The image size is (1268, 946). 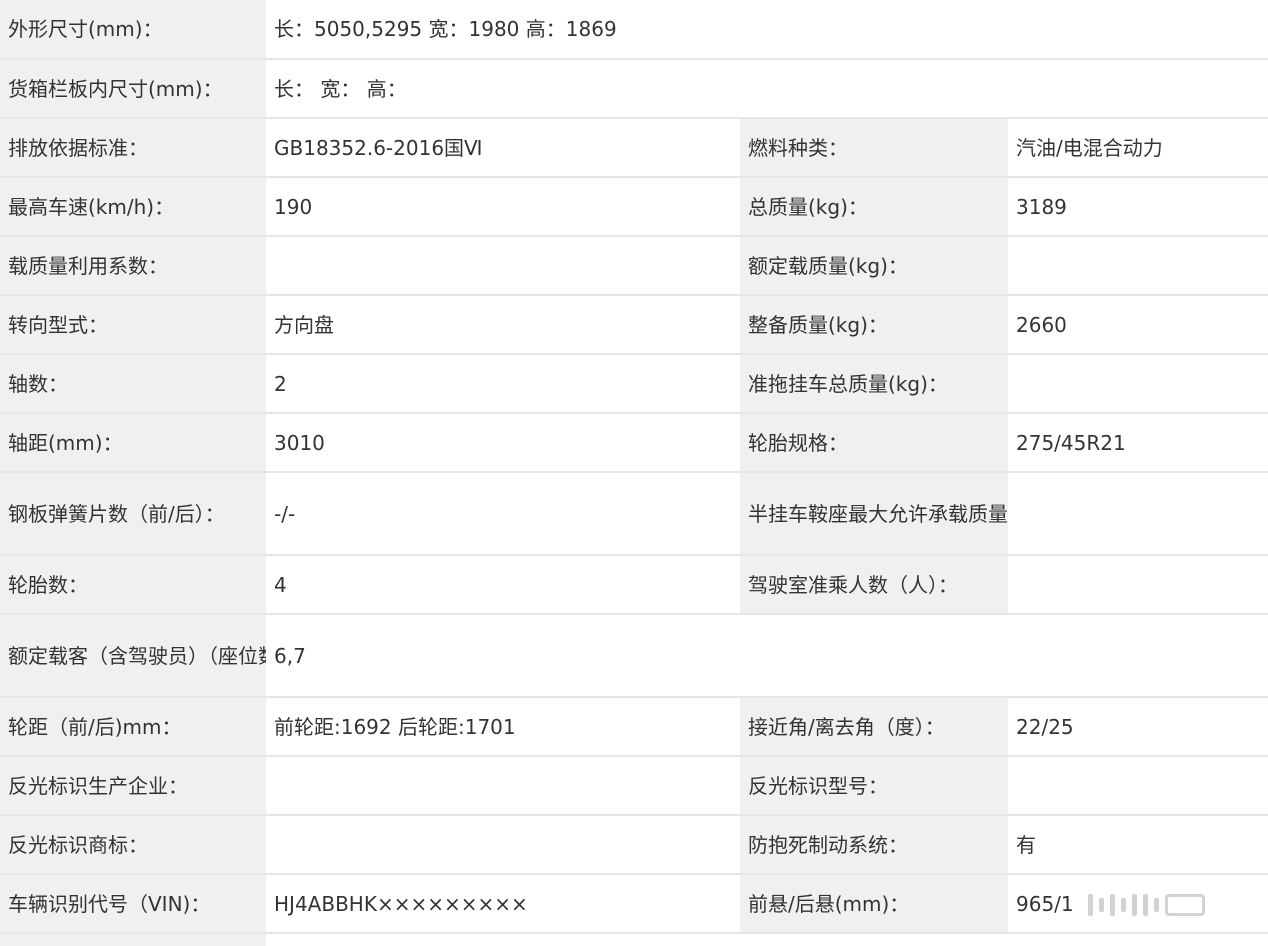 I want to click on spec-label: 轮胎规格：, so click(x=874, y=443).